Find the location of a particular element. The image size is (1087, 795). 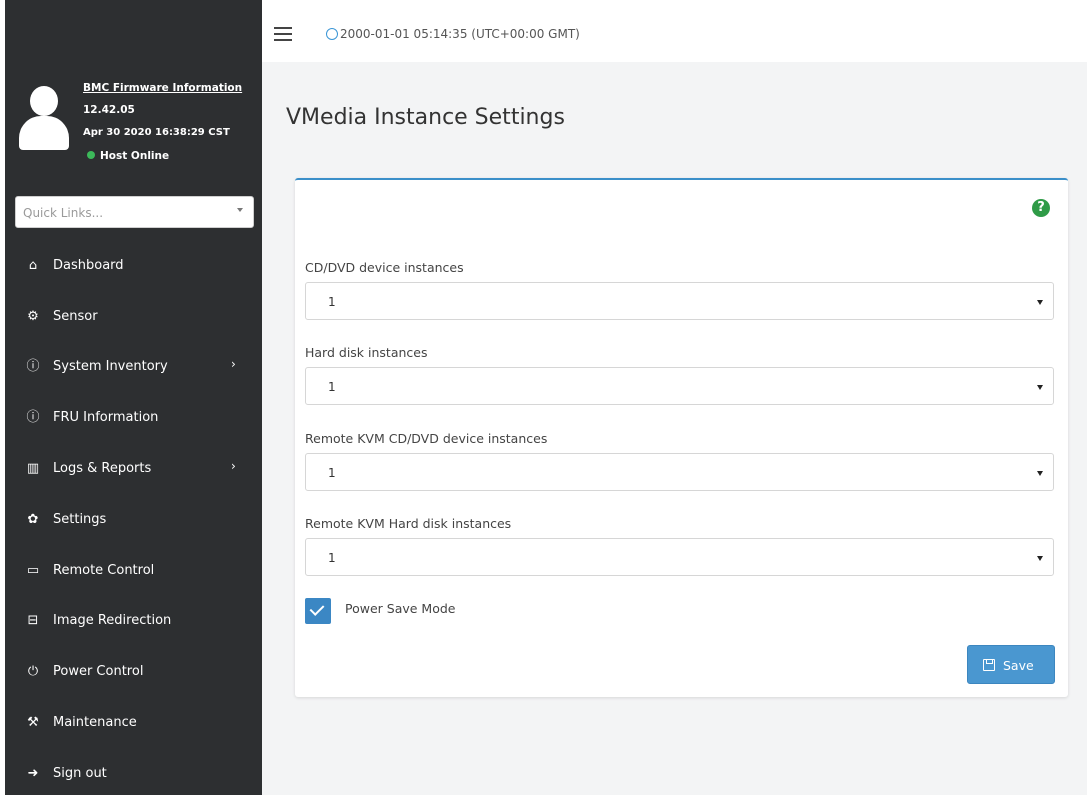

sidebar-item-label: Logs & Reports is located at coordinates (102, 468).